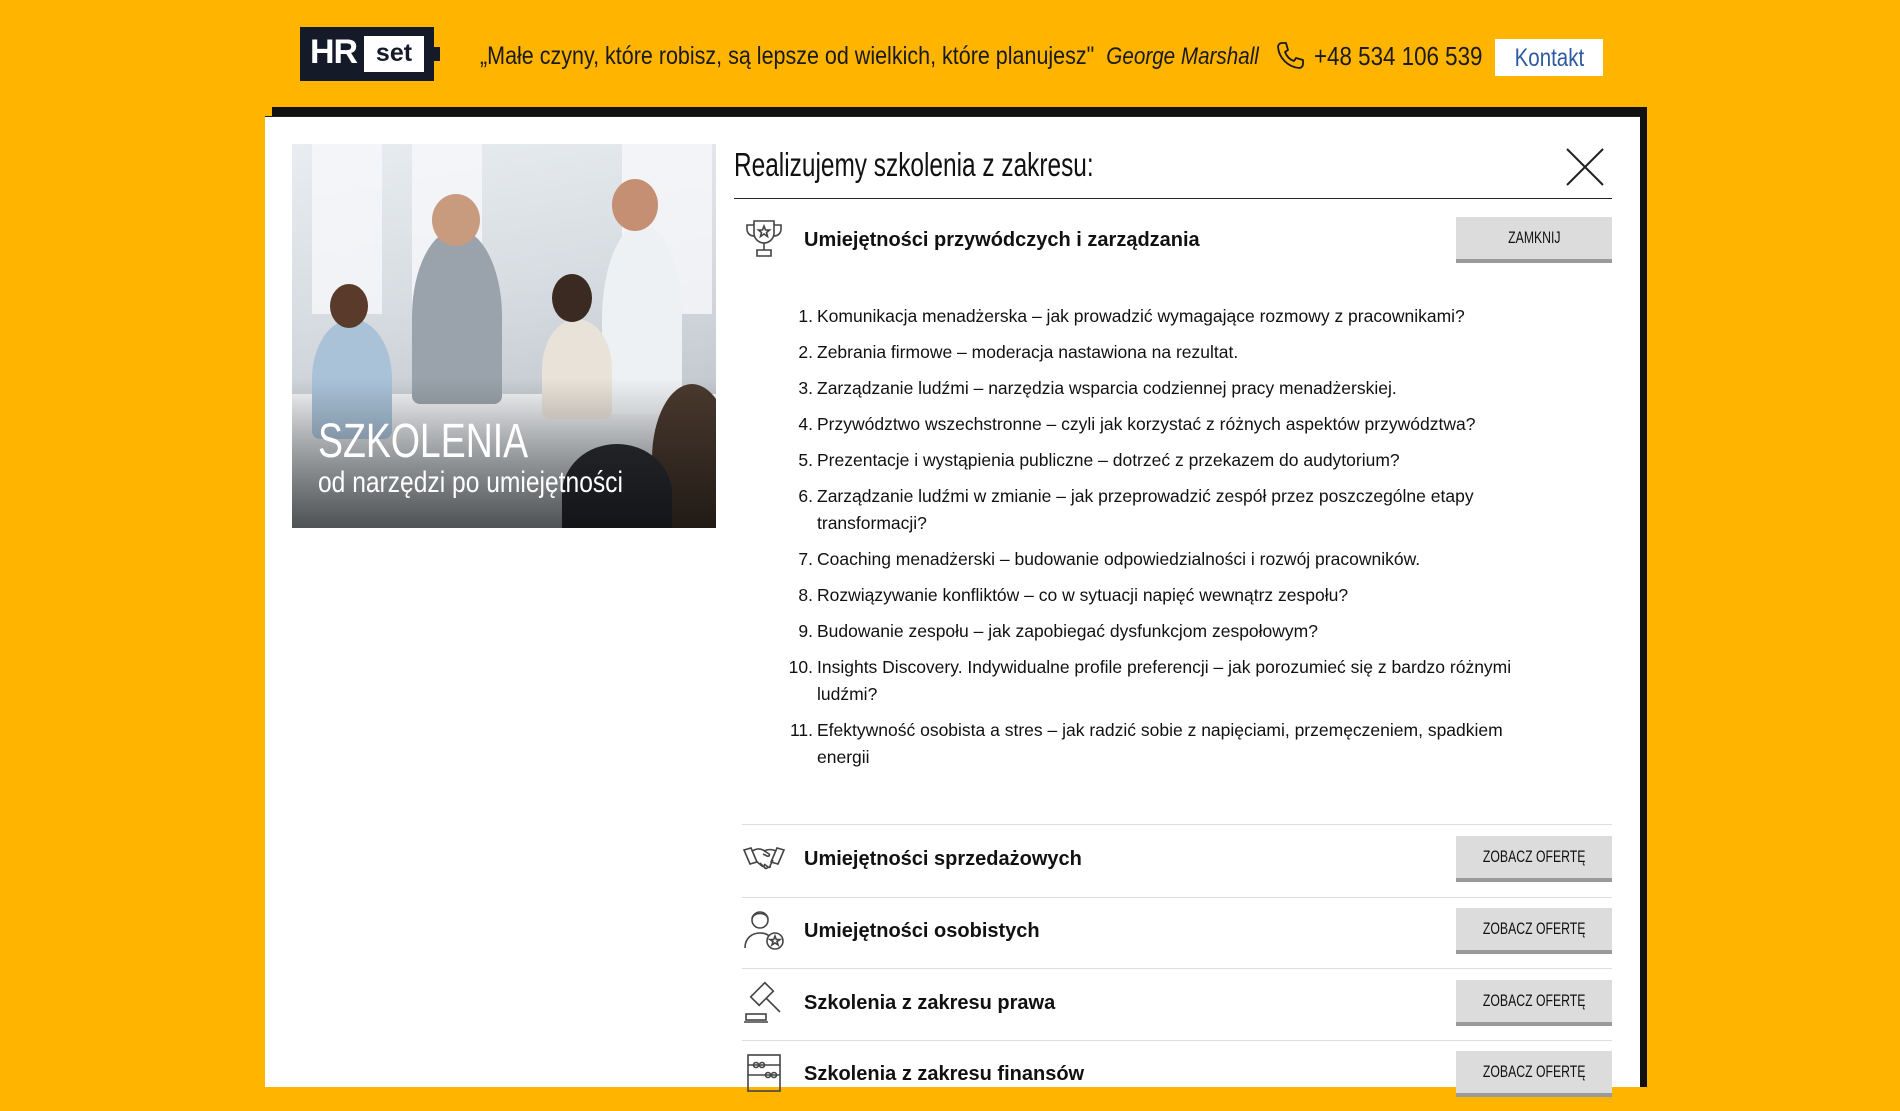 The height and width of the screenshot is (1111, 1900). What do you see at coordinates (805, 352) in the screenshot?
I see `list-item-number: 2.` at bounding box center [805, 352].